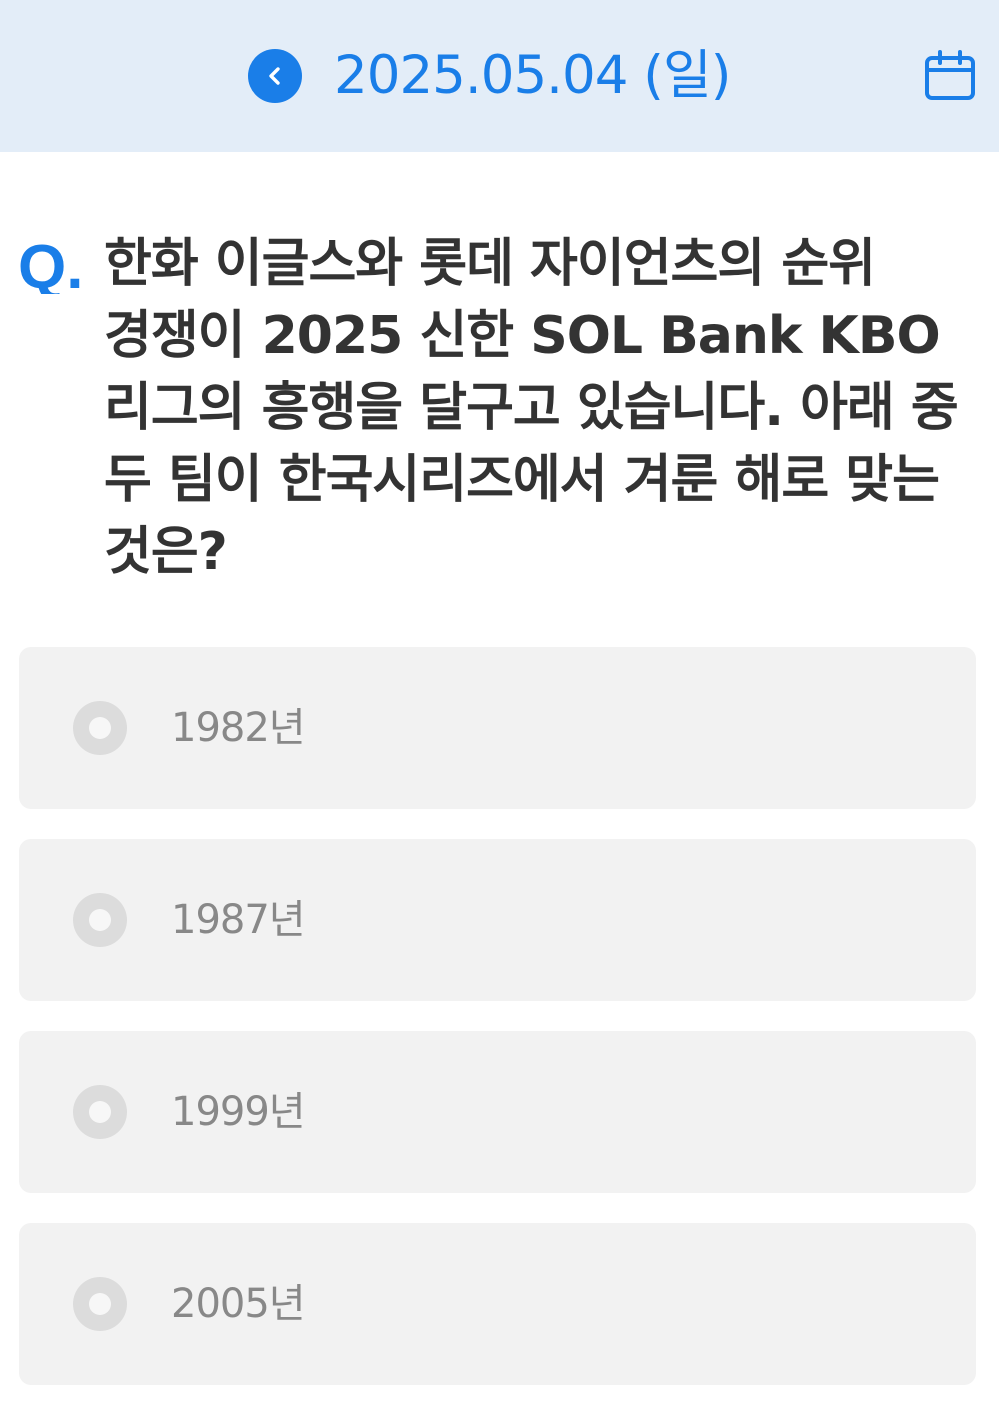 The width and height of the screenshot is (999, 1404). Describe the element at coordinates (497, 1112) in the screenshot. I see `option-1999: 1999년` at that location.